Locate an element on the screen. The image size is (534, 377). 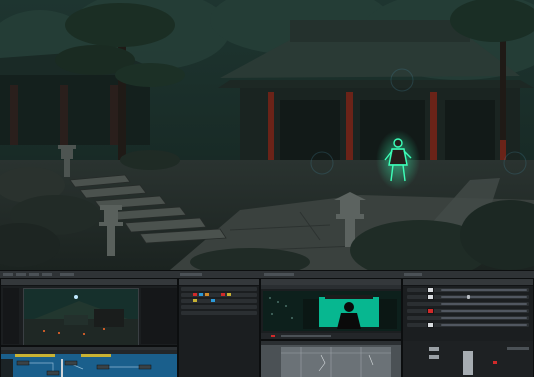
inspector-lower-section is located at coordinates (468, 359).